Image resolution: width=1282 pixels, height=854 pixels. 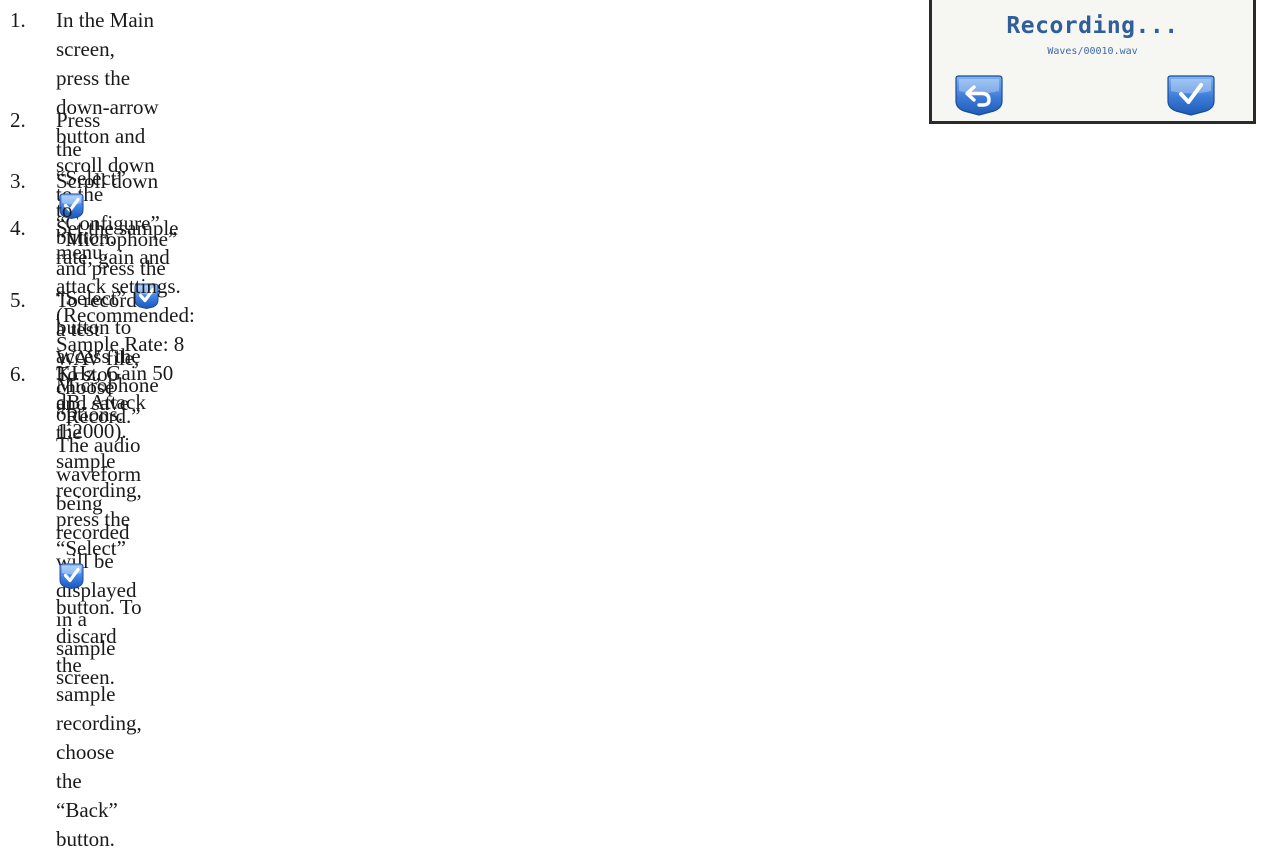 I want to click on select-checkmark-icon, so click(x=71, y=576).